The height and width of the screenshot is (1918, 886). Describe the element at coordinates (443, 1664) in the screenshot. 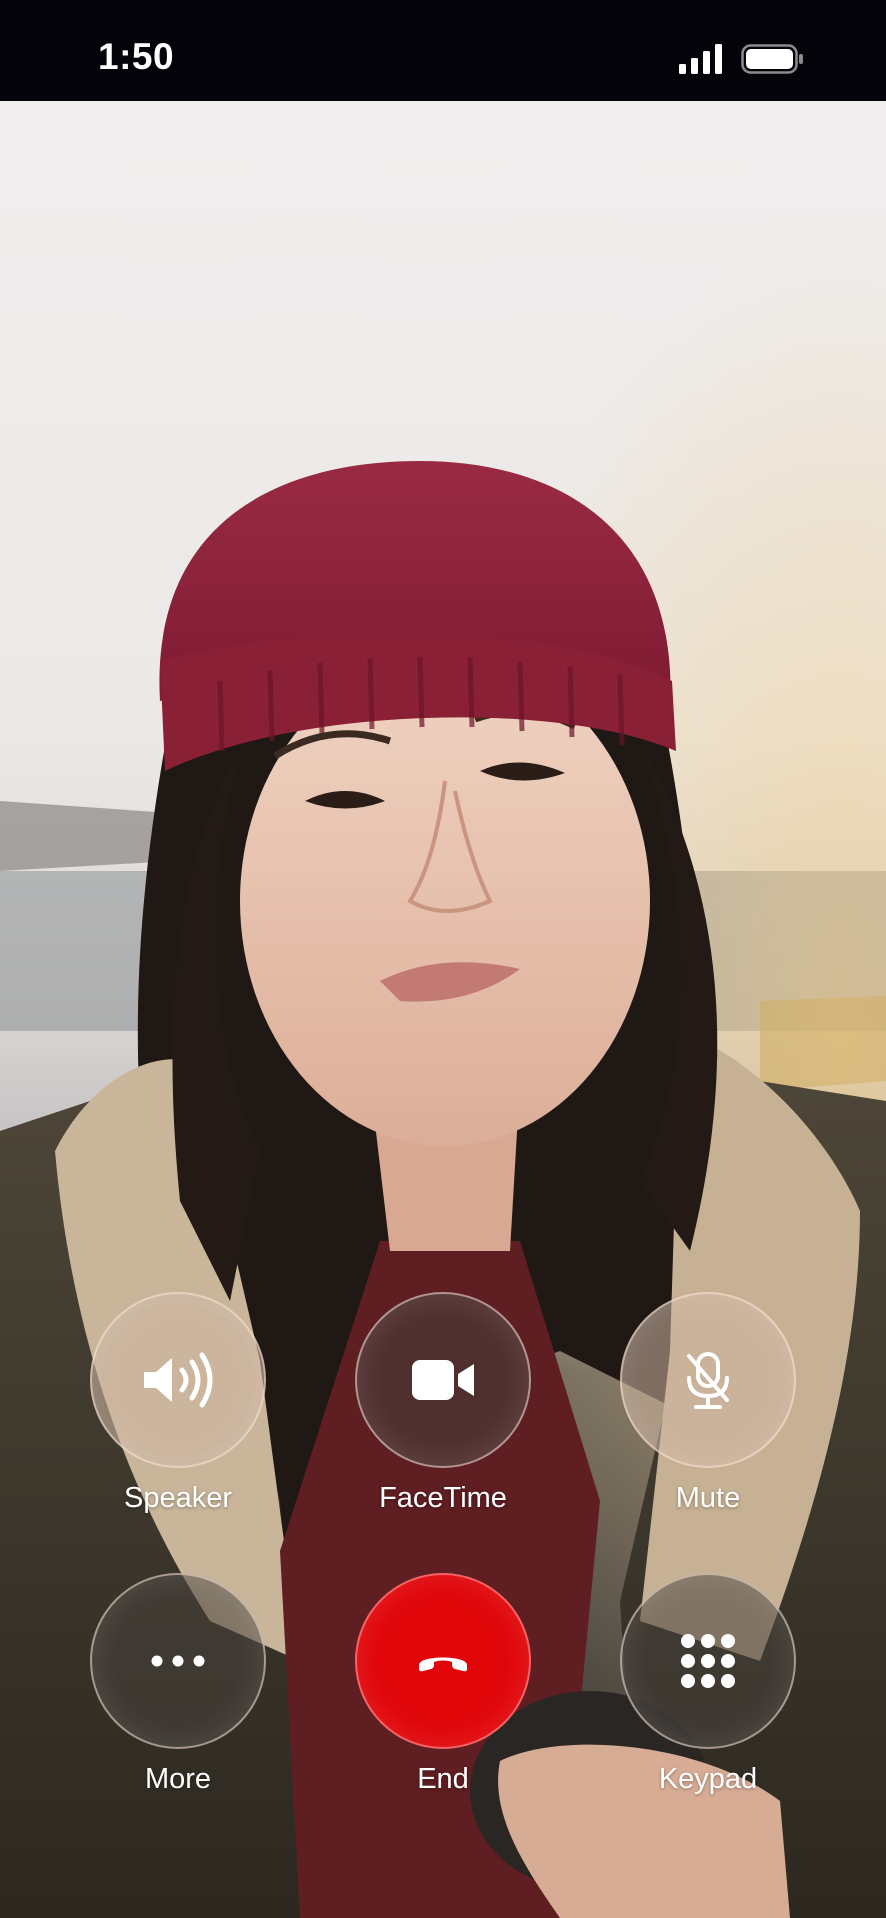

I see `end-call-icon` at that location.